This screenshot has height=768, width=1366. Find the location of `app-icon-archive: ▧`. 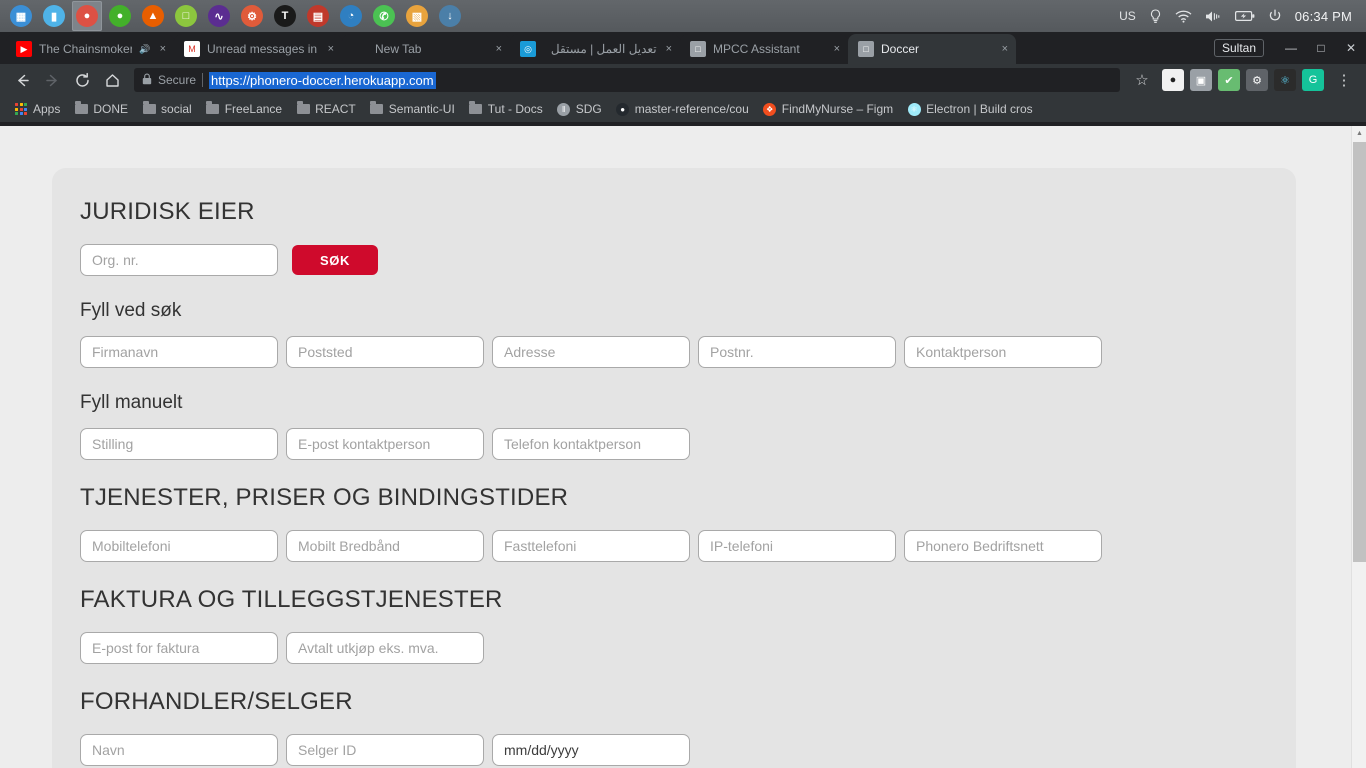

app-icon-archive: ▧ is located at coordinates (417, 16).